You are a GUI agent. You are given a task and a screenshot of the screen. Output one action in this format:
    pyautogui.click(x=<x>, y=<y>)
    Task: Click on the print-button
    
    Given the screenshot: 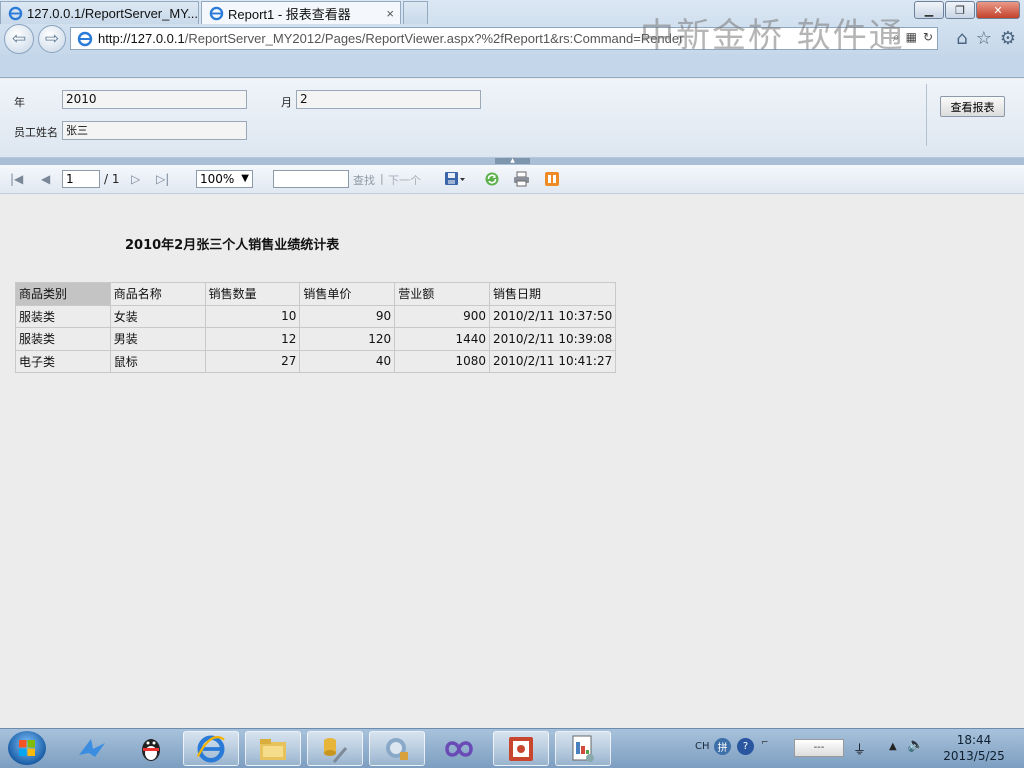 What is the action you would take?
    pyautogui.click(x=521, y=178)
    